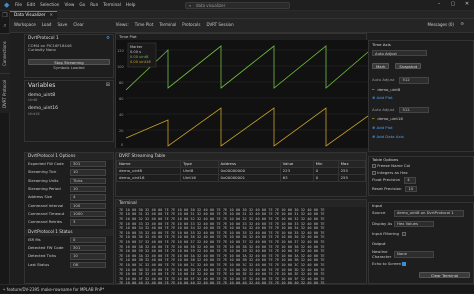  Describe the element at coordinates (5, 53) in the screenshot. I see `vertical-tab-connections: Connections` at that location.